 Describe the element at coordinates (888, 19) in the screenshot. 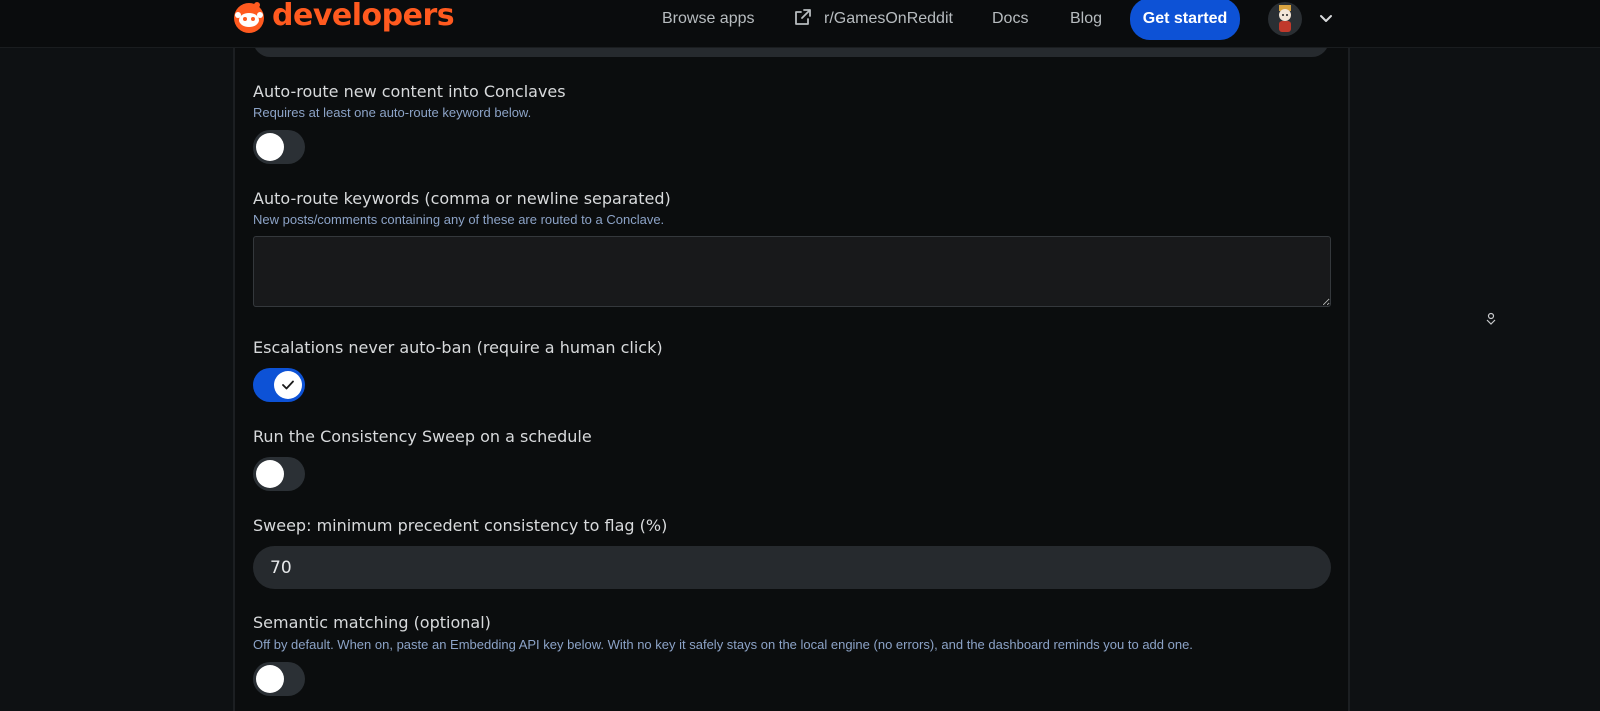

I see `nav-subreddit: r/GamesOnReddit` at that location.